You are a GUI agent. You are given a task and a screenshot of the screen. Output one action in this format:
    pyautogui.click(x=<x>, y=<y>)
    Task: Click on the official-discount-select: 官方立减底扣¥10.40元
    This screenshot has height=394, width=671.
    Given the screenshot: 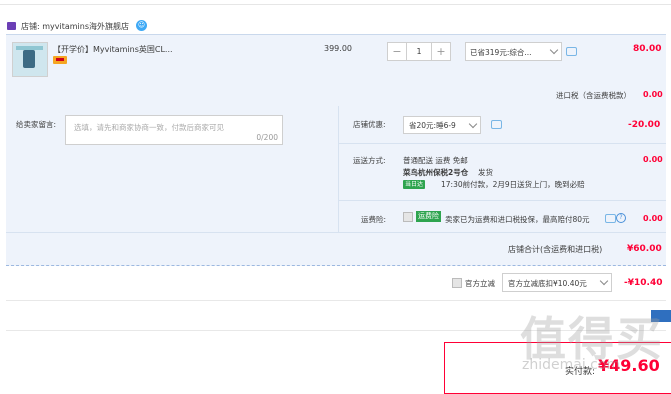 What is the action you would take?
    pyautogui.click(x=557, y=282)
    